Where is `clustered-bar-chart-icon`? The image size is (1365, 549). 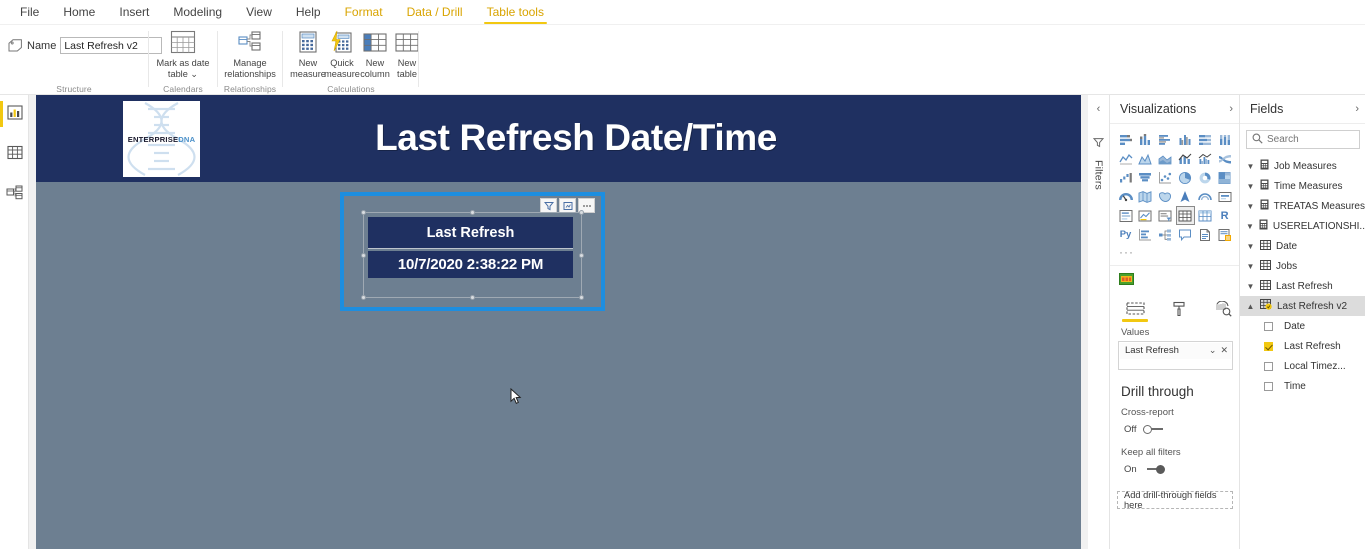 clustered-bar-chart-icon is located at coordinates (1165, 139).